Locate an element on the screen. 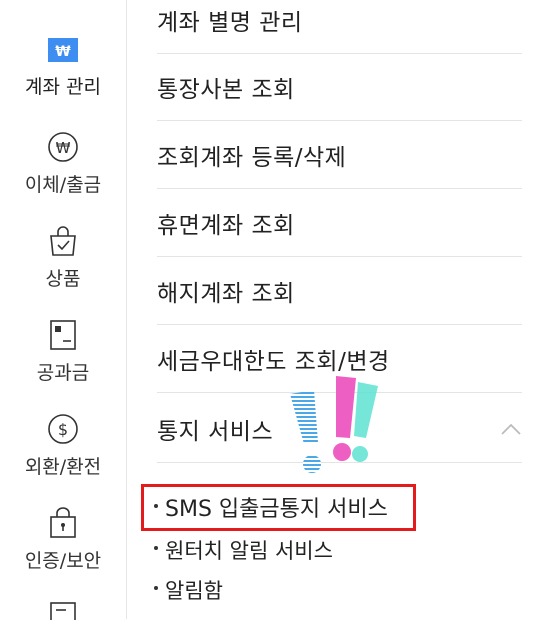  menu-item-label: 통장사본 조회 is located at coordinates (226, 90).